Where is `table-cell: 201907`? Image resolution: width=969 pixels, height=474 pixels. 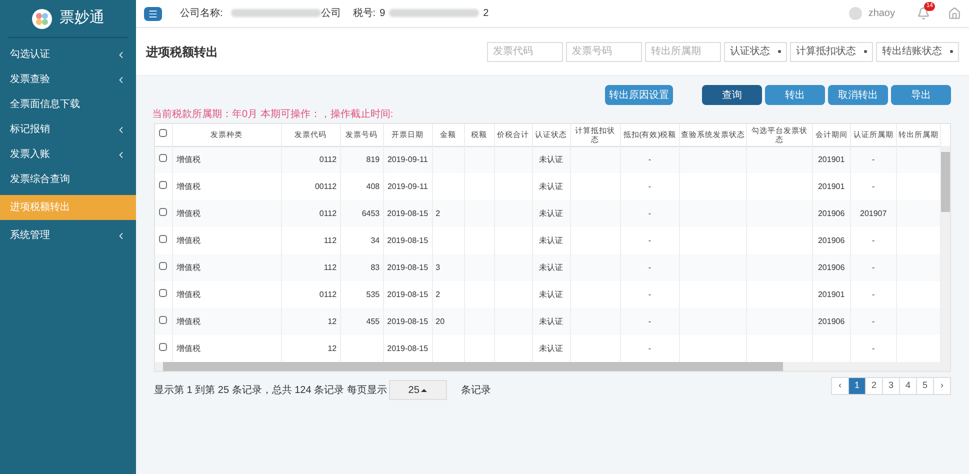
table-cell: 201907 is located at coordinates (873, 213).